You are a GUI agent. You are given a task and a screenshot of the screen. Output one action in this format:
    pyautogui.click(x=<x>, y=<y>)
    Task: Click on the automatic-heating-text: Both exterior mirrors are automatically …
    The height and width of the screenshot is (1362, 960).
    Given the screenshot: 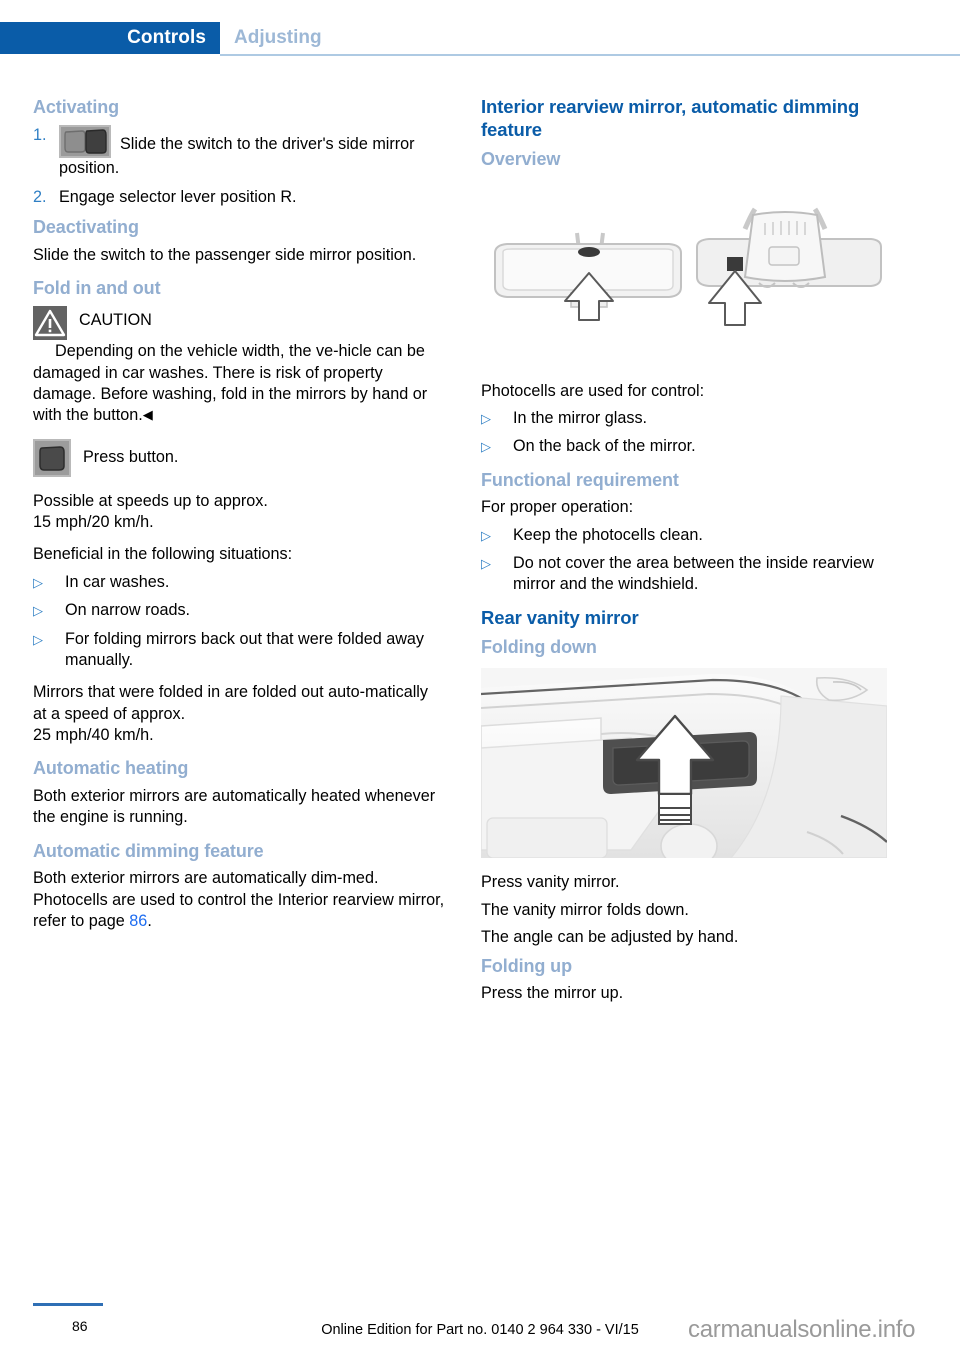 What is the action you would take?
    pyautogui.click(x=234, y=807)
    